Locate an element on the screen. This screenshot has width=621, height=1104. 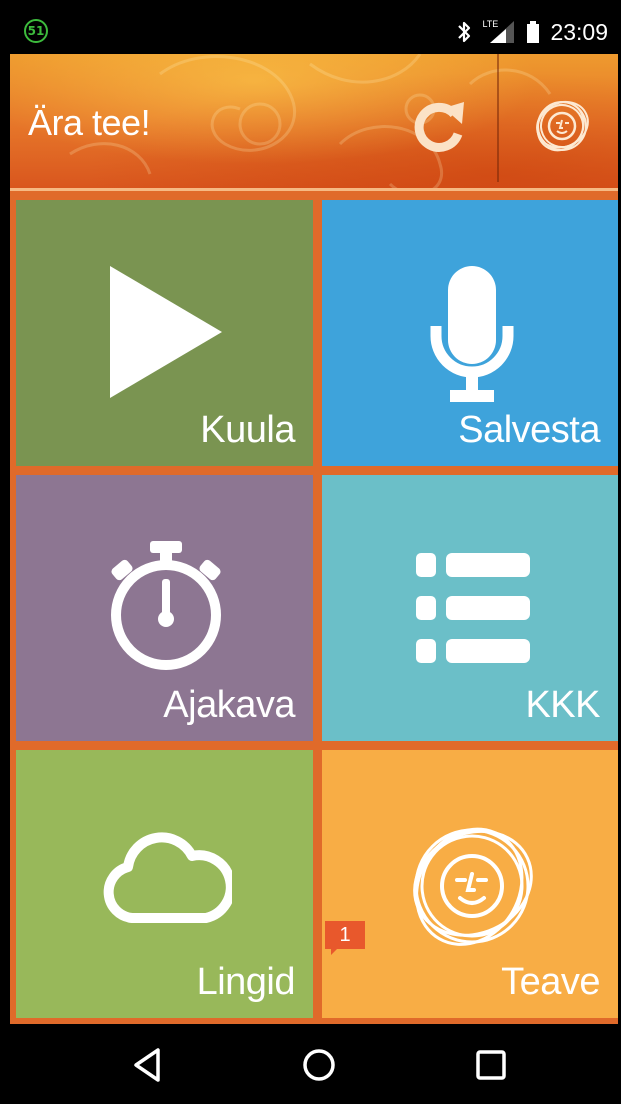
badge-count: 1 is located at coordinates (345, 935).